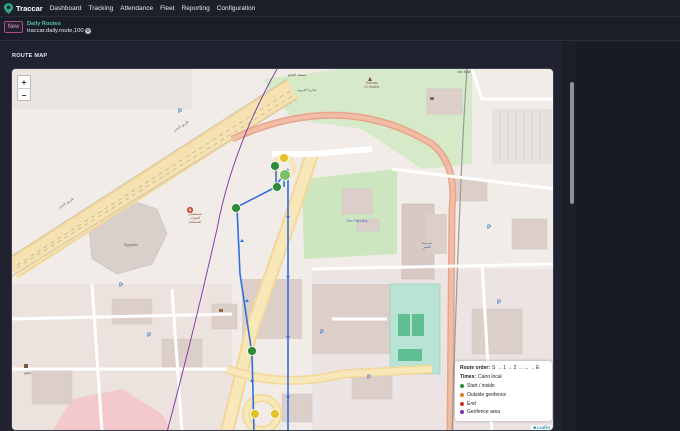  Describe the element at coordinates (195, 218) in the screenshot. I see `poi-hospital: مستشفى القوات المسلحة` at that location.